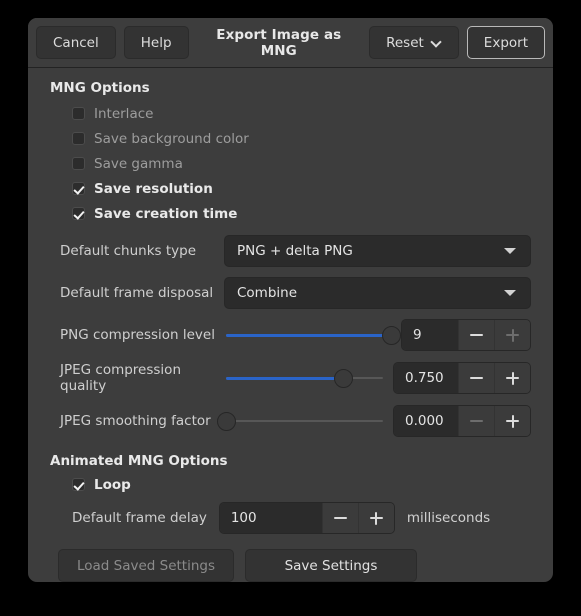 The width and height of the screenshot is (581, 616). Describe the element at coordinates (137, 335) in the screenshot. I see `label-png-compression-level: PNG compression level` at that location.